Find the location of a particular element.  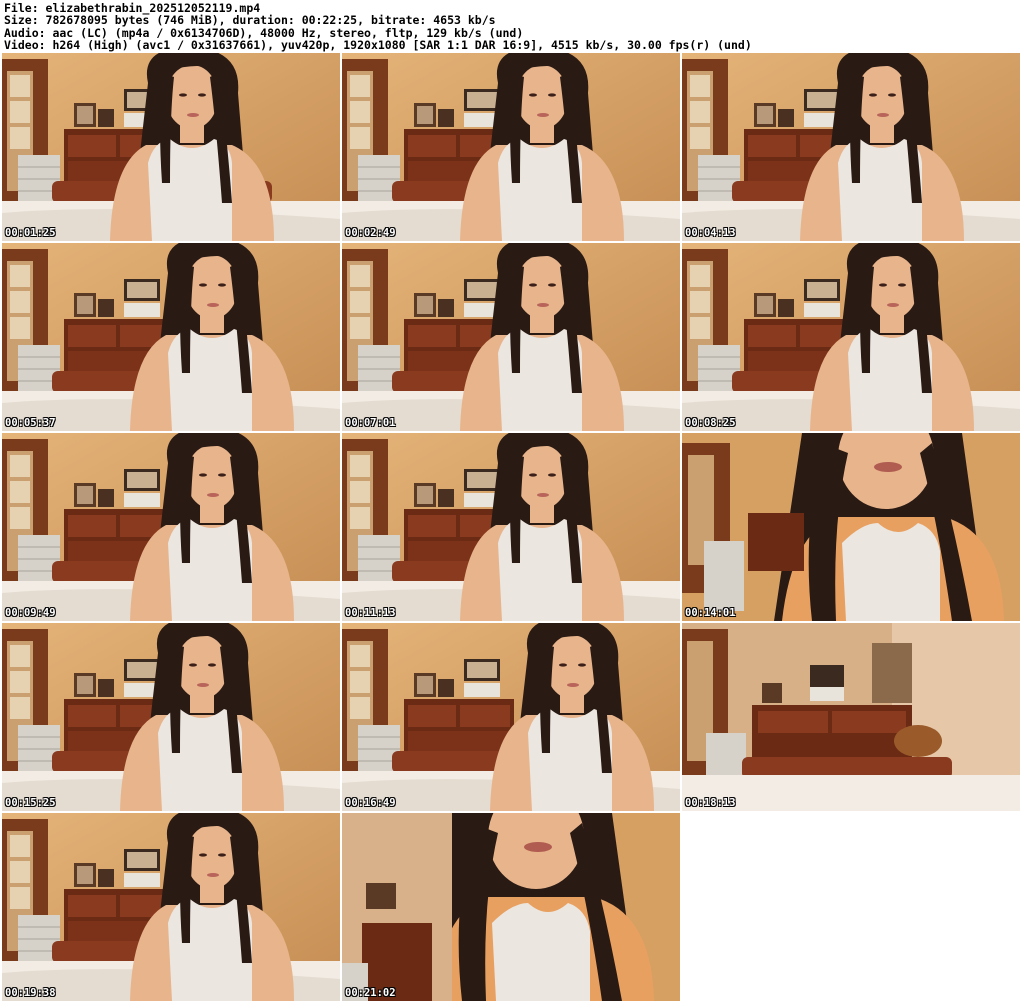

timestamp-label: 00:09:49 is located at coordinates (30, 613).